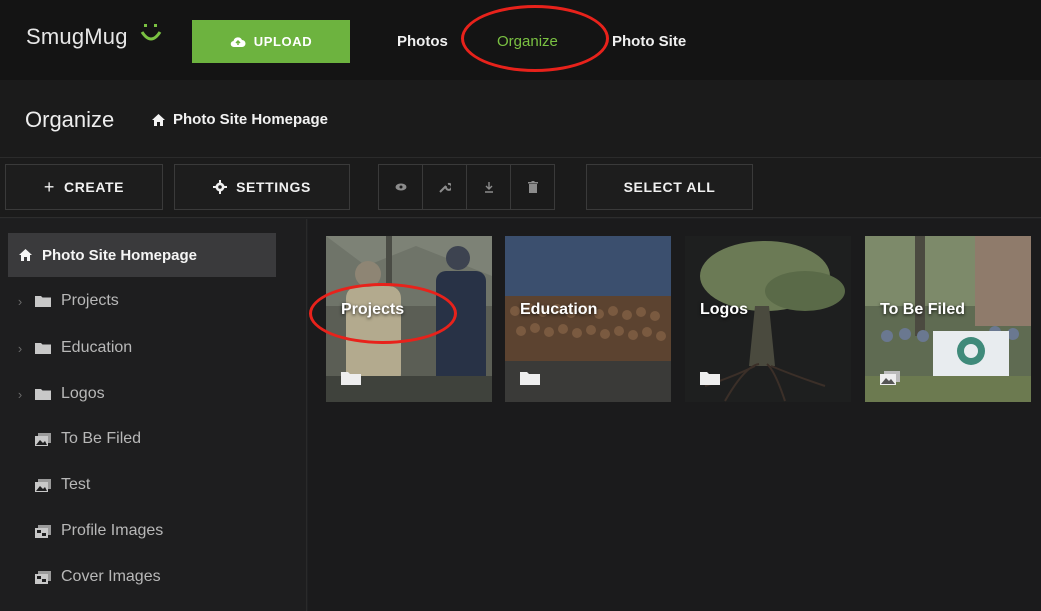  Describe the element at coordinates (559, 309) in the screenshot. I see `tile-label: Education` at that location.